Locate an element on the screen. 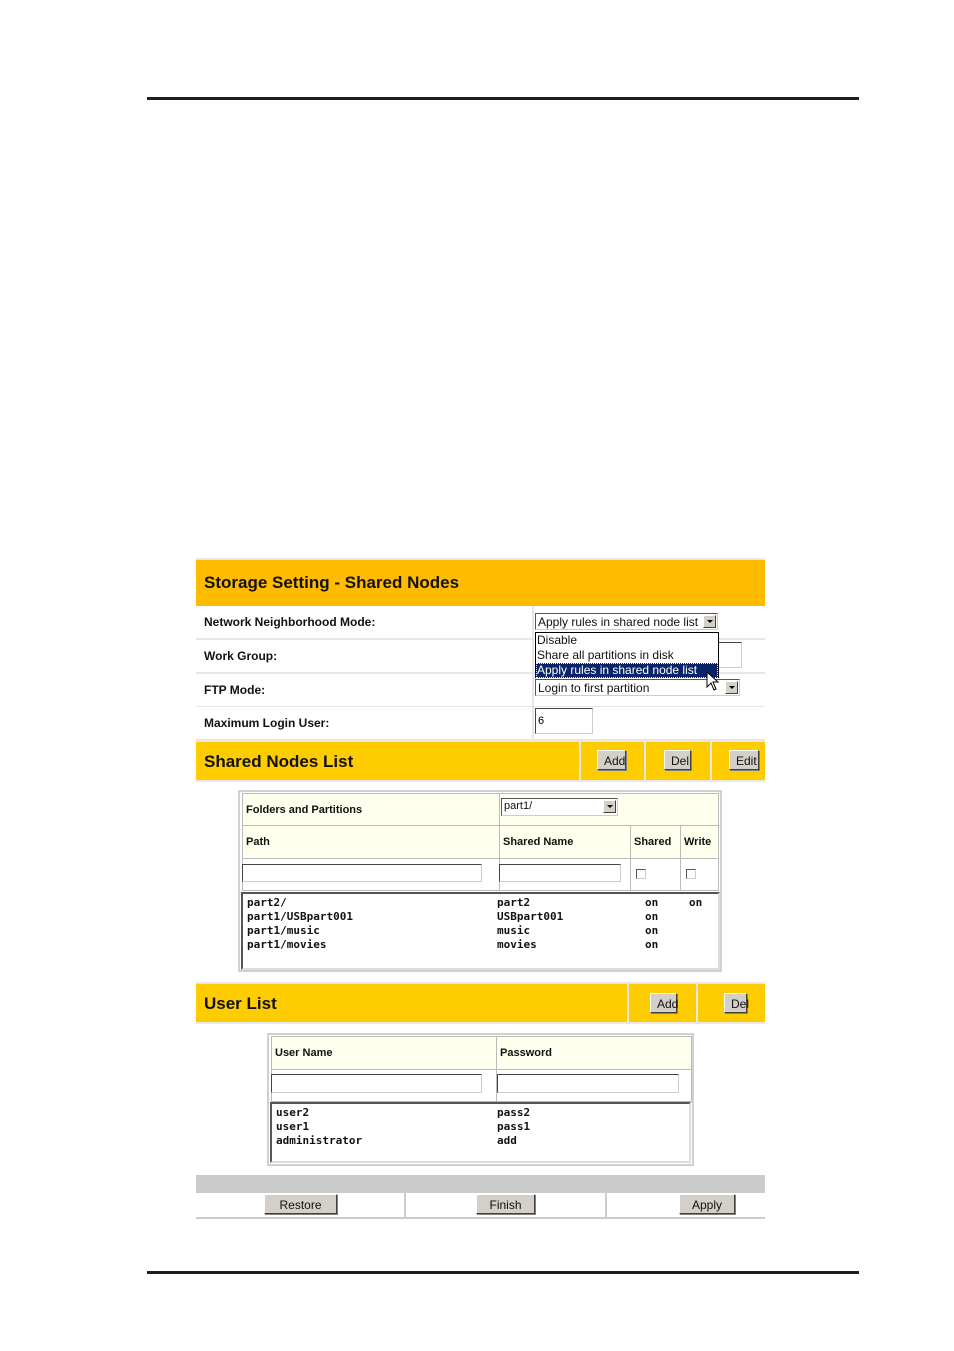 This screenshot has height=1351, width=954. shared-nodes-del-button: Del is located at coordinates (677, 760).